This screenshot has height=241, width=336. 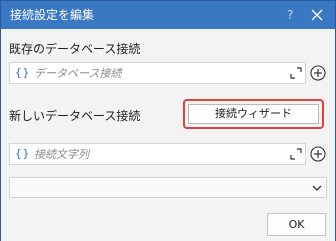 I want to click on title-bar: 接続設定を編集 ?, so click(x=168, y=15).